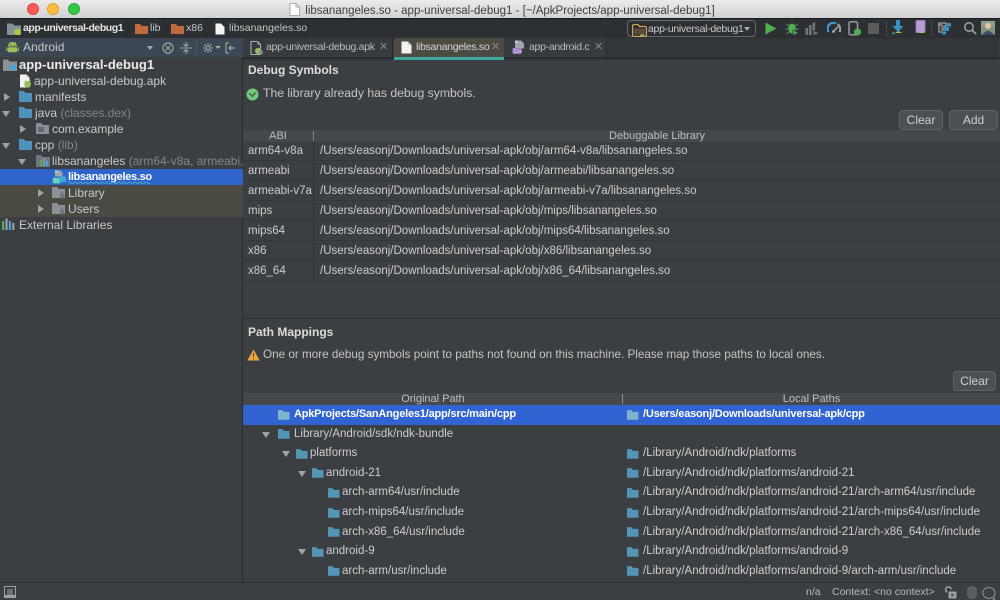 The width and height of the screenshot is (1000, 600). Describe the element at coordinates (518, 52) in the screenshot. I see `svg-text: C++` at that location.